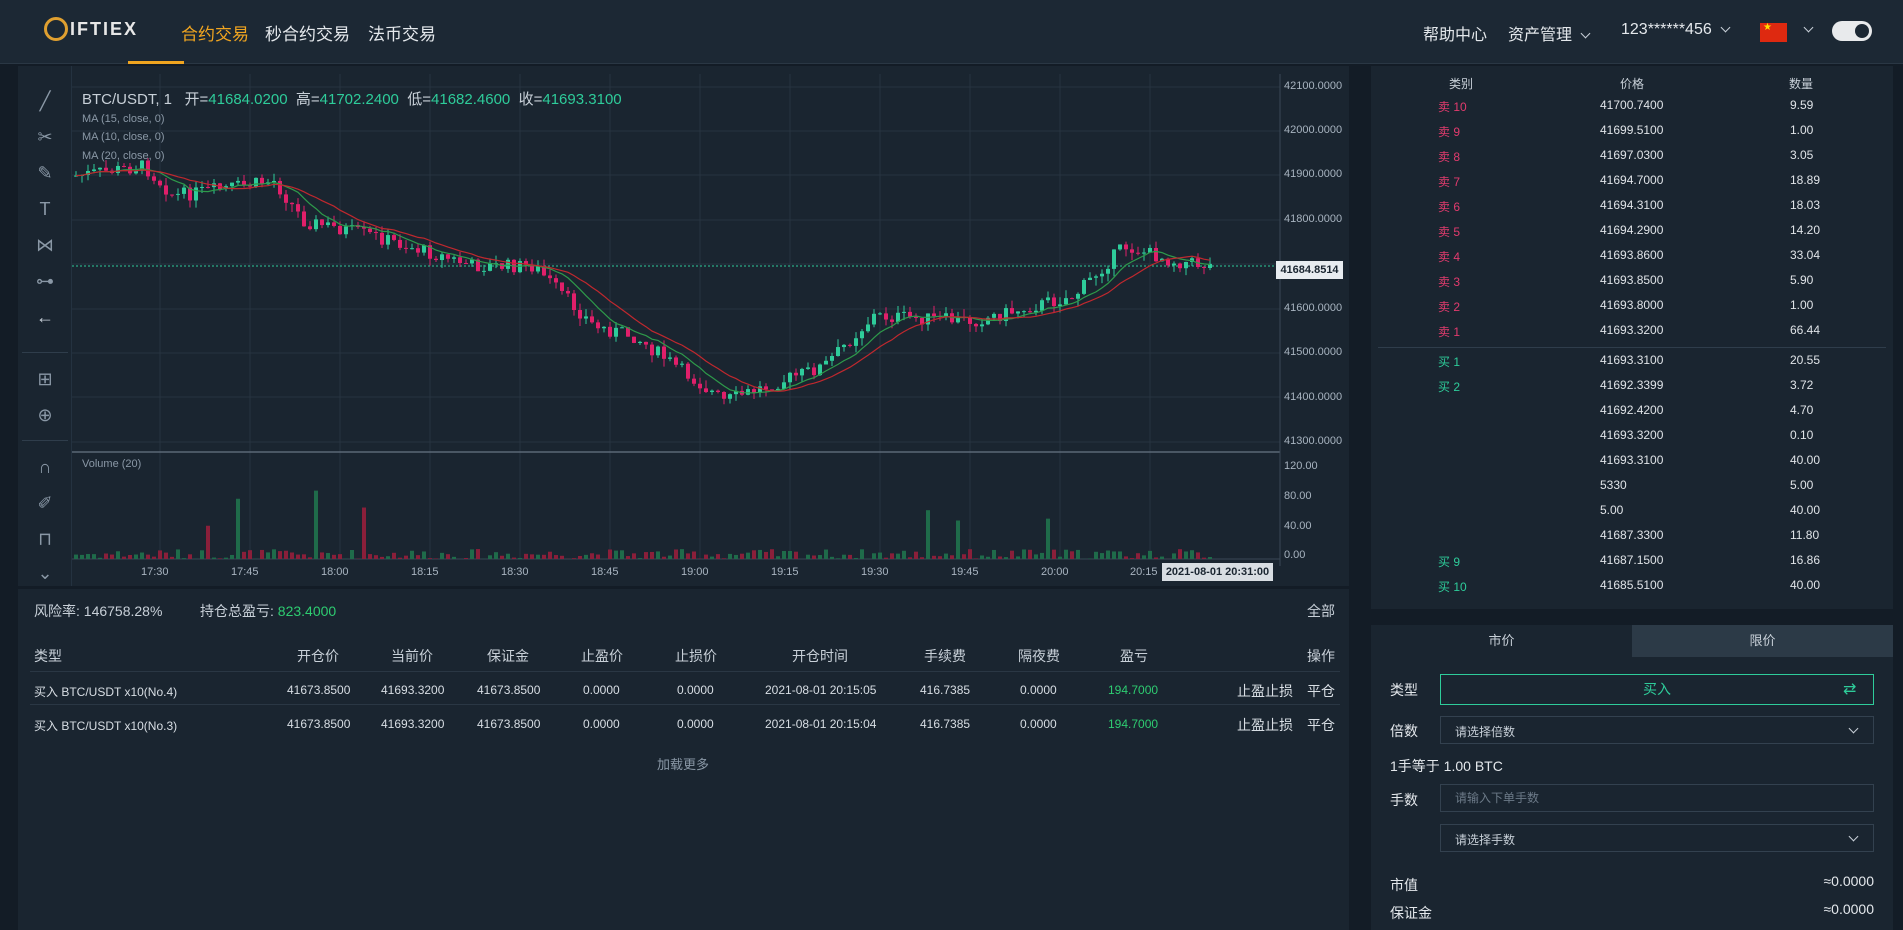  What do you see at coordinates (683, 763) in the screenshot?
I see `load-more-button: 加载更多` at bounding box center [683, 763].